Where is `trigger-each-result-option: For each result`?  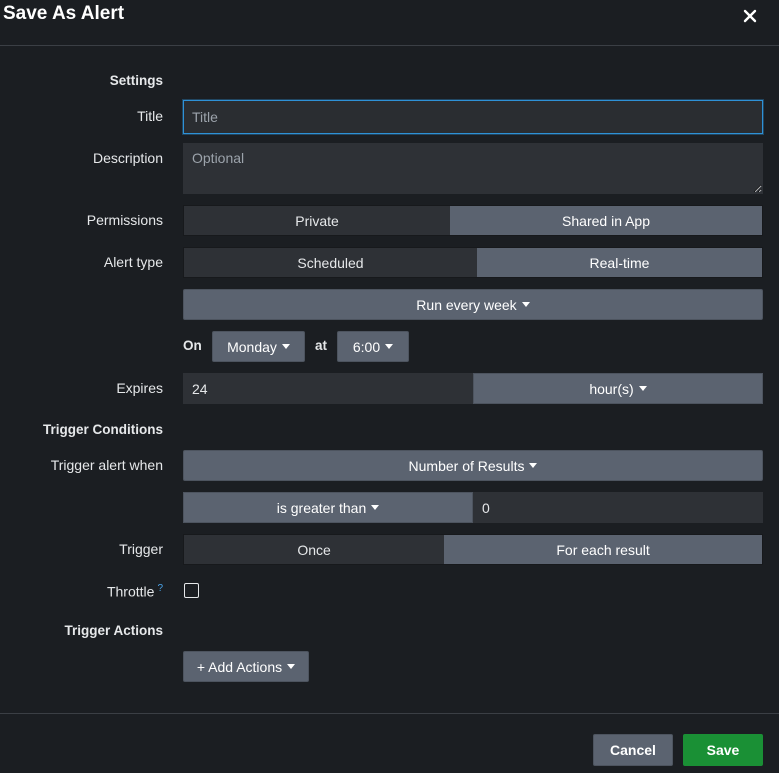 trigger-each-result-option: For each result is located at coordinates (603, 549).